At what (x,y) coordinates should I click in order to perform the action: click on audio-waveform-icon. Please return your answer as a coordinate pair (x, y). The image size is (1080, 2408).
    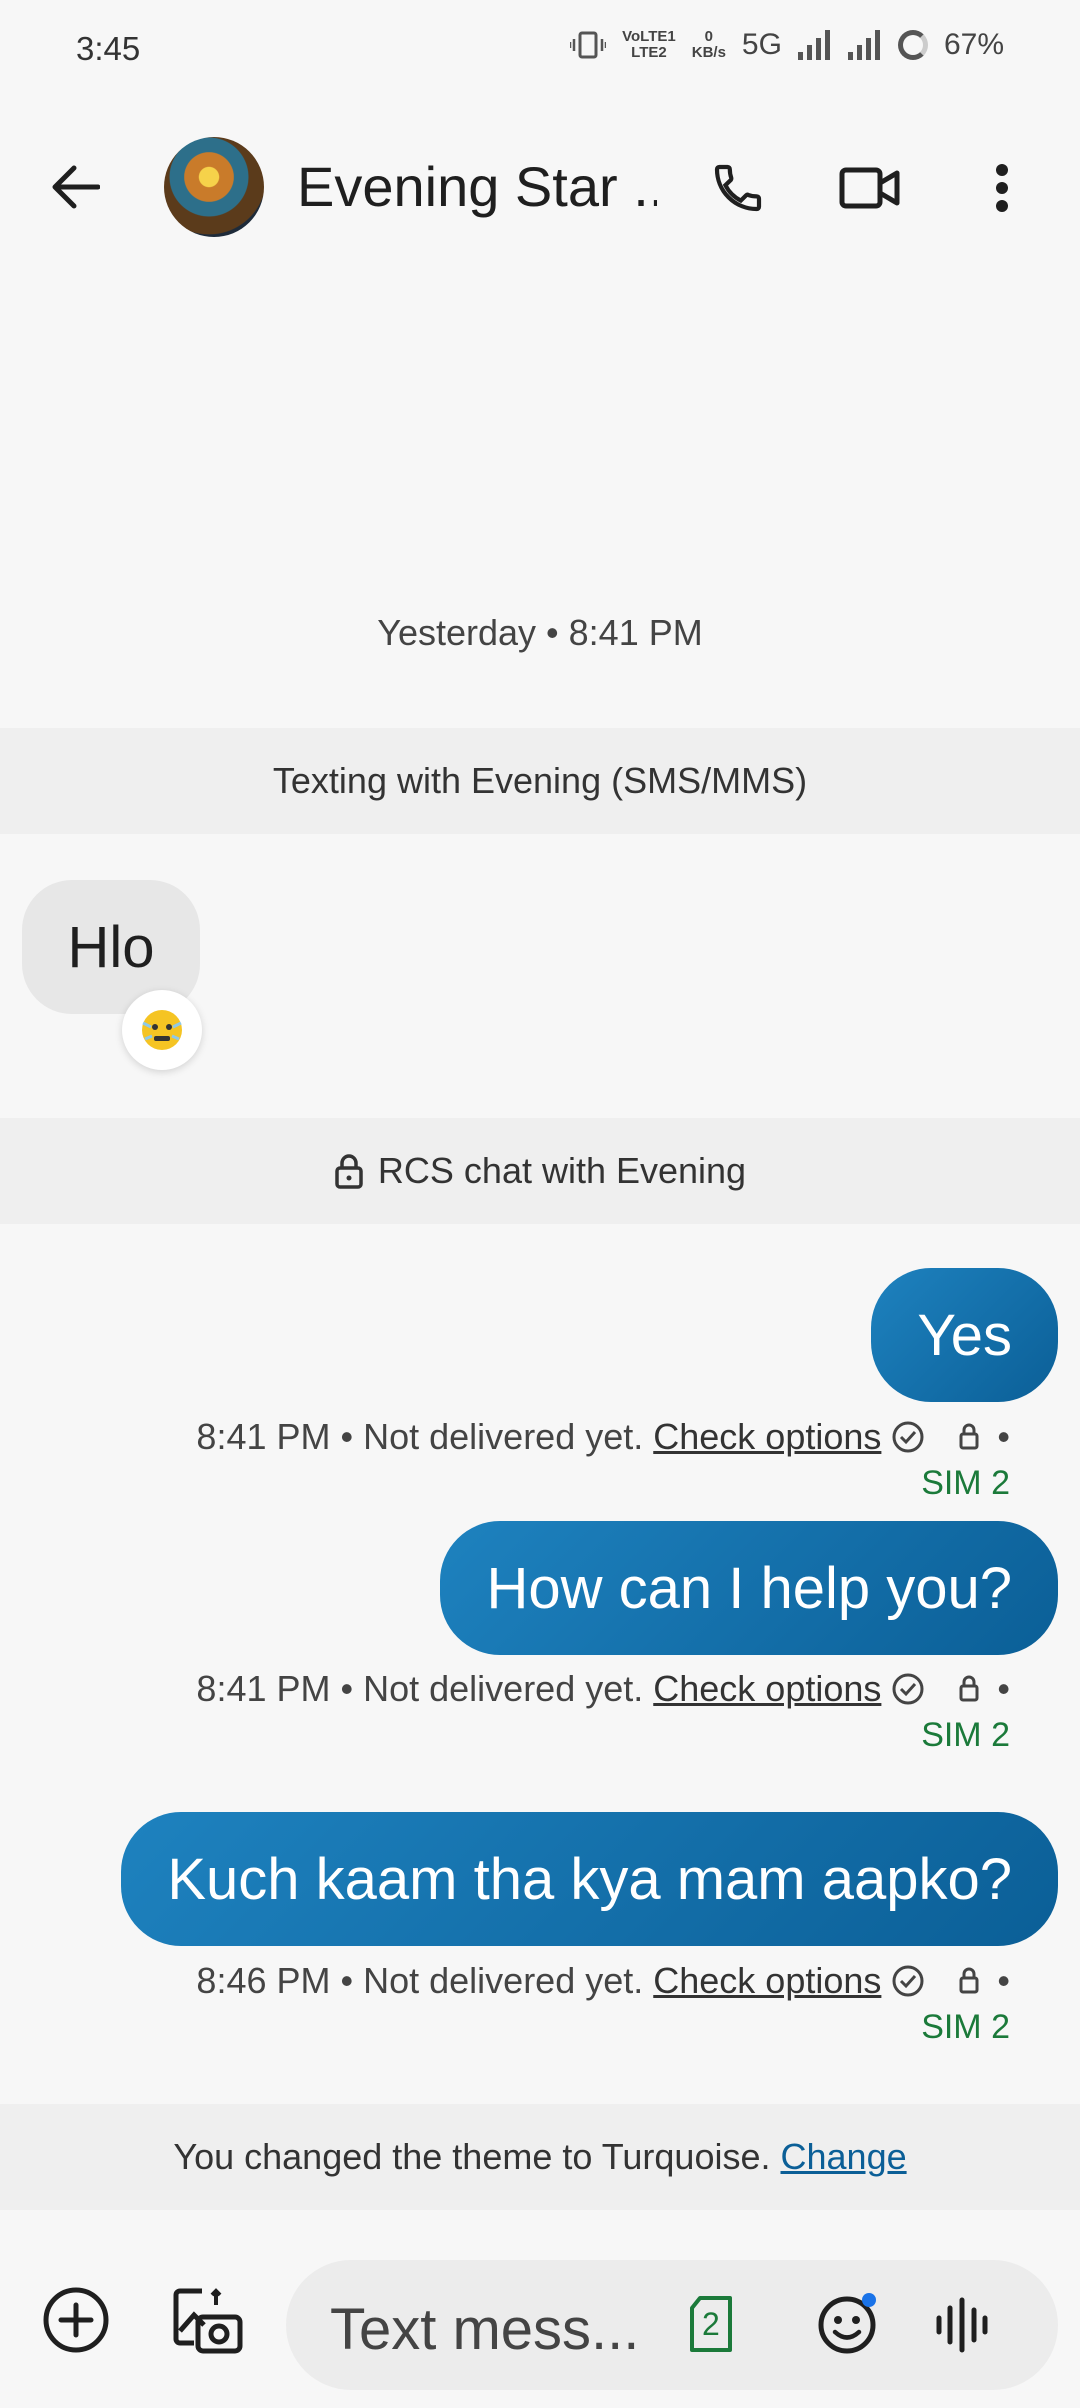
    Looking at the image, I should click on (962, 2325).